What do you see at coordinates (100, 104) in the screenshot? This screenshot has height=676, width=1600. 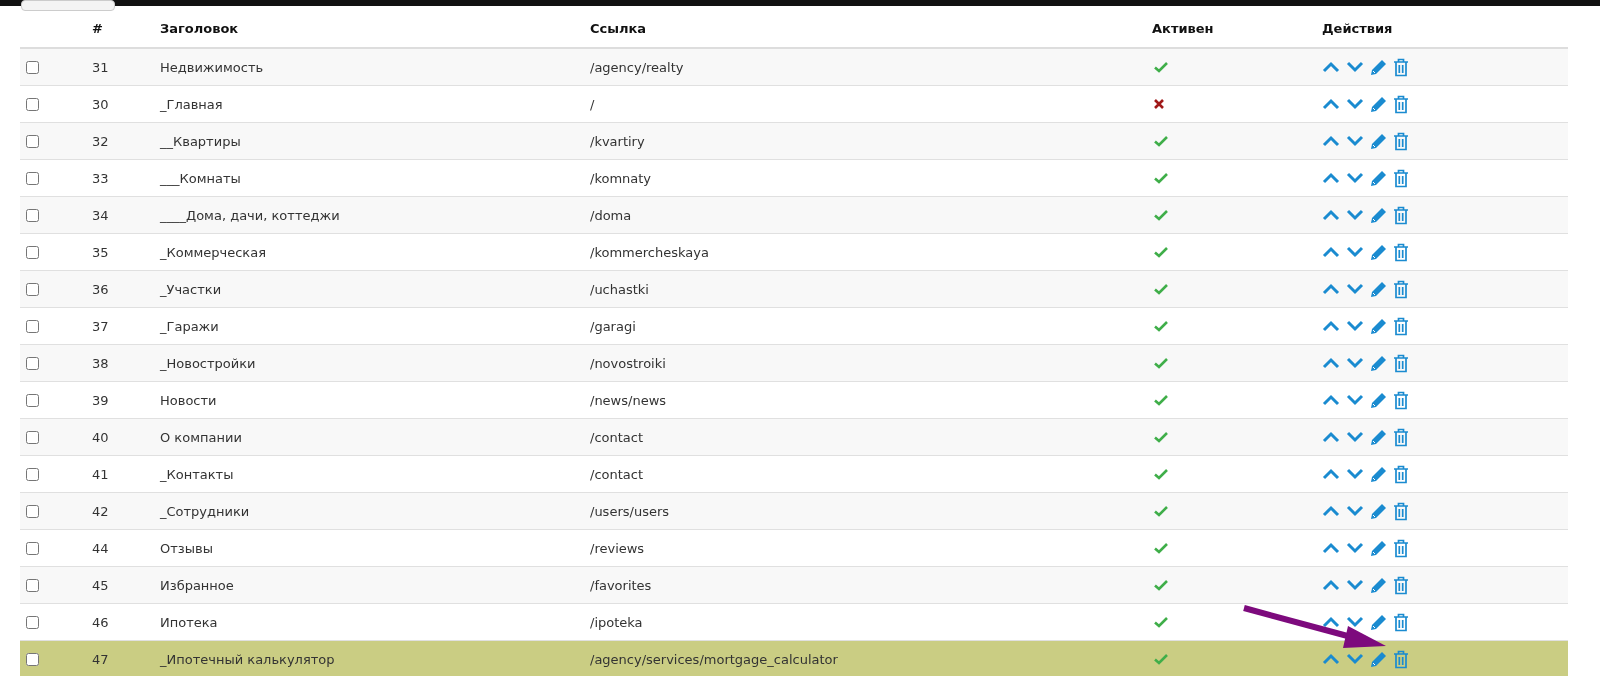 I see `table-cell: 30` at bounding box center [100, 104].